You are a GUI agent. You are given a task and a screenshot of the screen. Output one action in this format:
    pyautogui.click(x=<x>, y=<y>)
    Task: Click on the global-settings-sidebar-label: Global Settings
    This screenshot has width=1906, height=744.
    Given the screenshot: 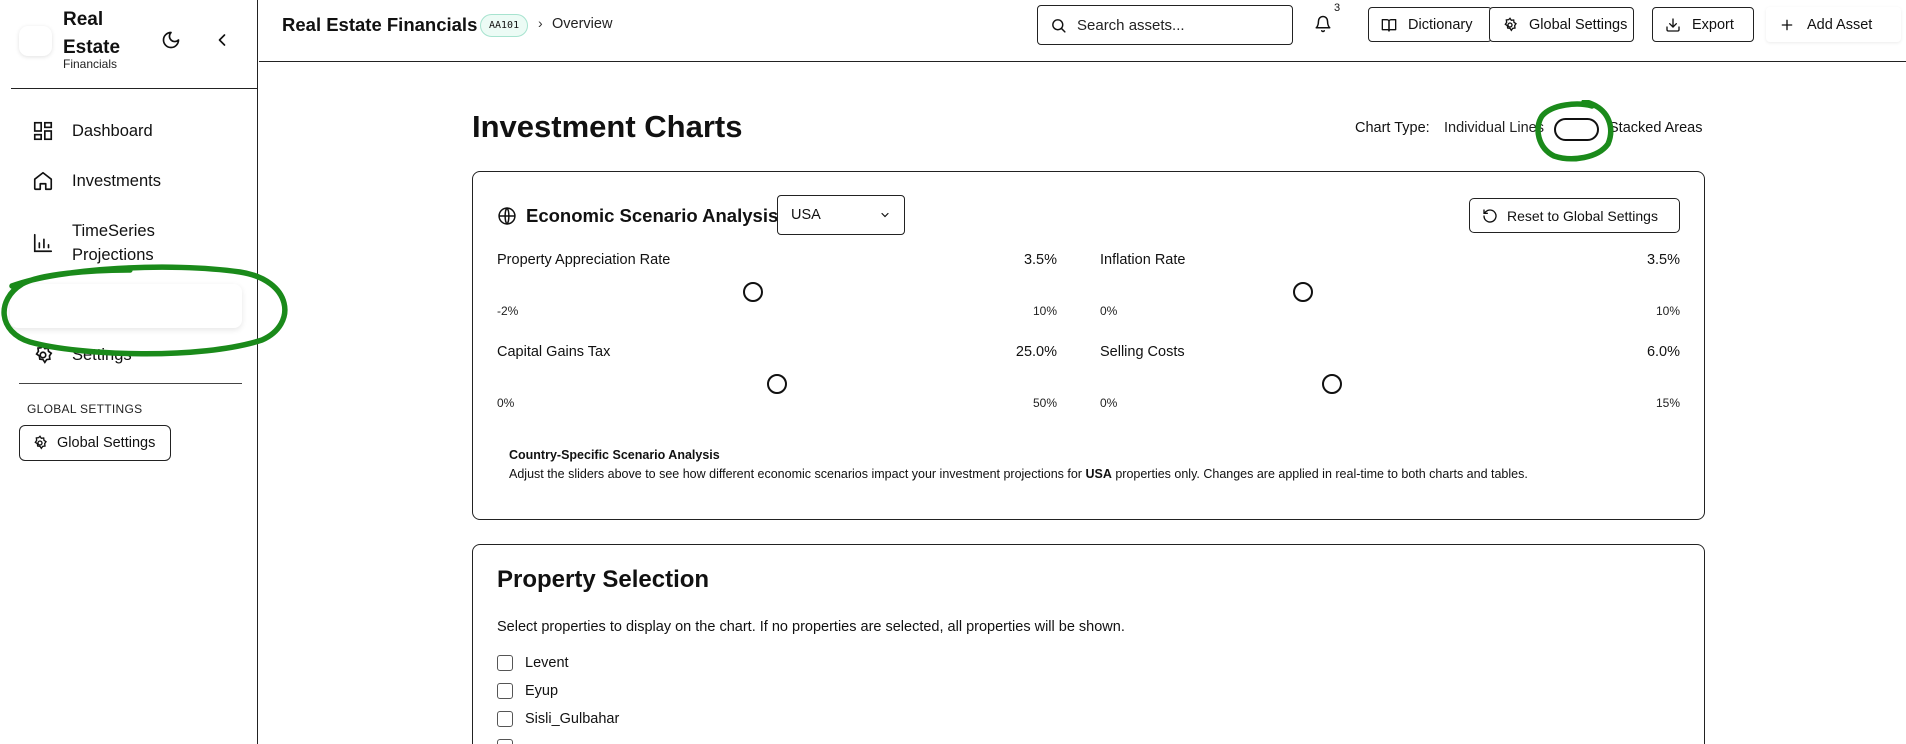 What is the action you would take?
    pyautogui.click(x=106, y=443)
    